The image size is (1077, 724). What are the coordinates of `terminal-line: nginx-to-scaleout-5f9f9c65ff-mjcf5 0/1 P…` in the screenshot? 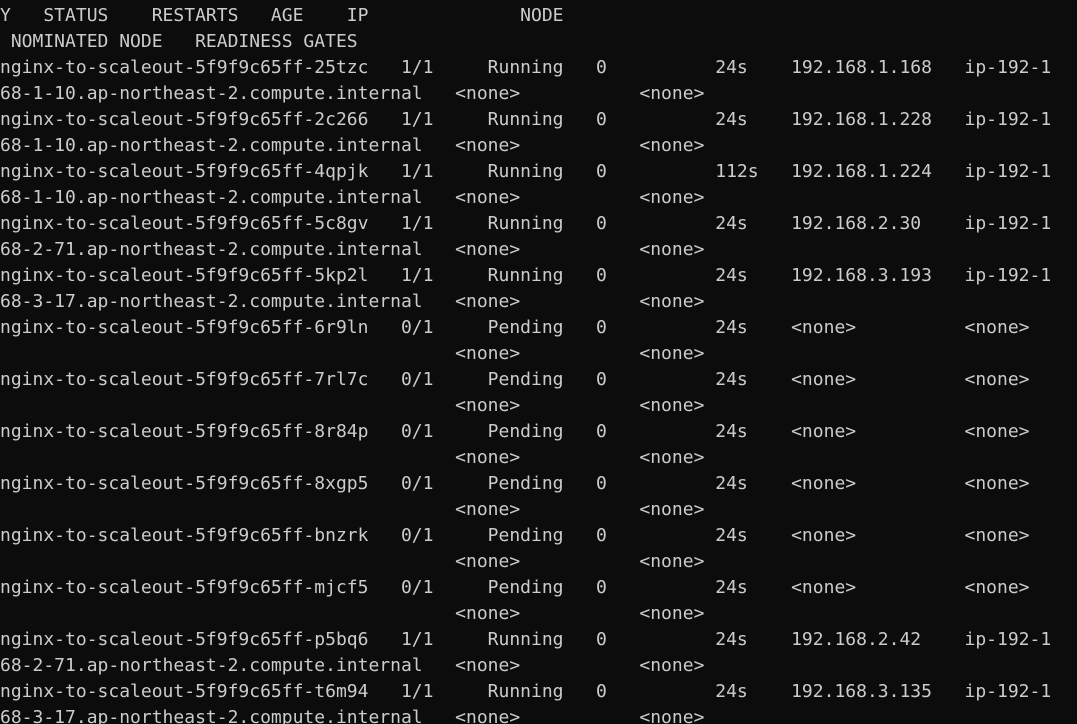 It's located at (515, 587).